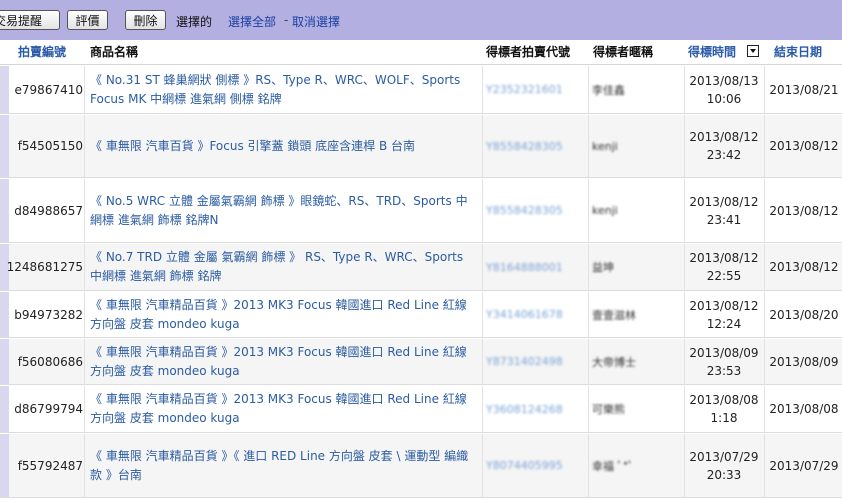 Image resolution: width=842 pixels, height=503 pixels. I want to click on action-toolbar: 交易提醒 評價 刪除 選擇的 選擇全部 - 取消選擇, so click(421, 20).